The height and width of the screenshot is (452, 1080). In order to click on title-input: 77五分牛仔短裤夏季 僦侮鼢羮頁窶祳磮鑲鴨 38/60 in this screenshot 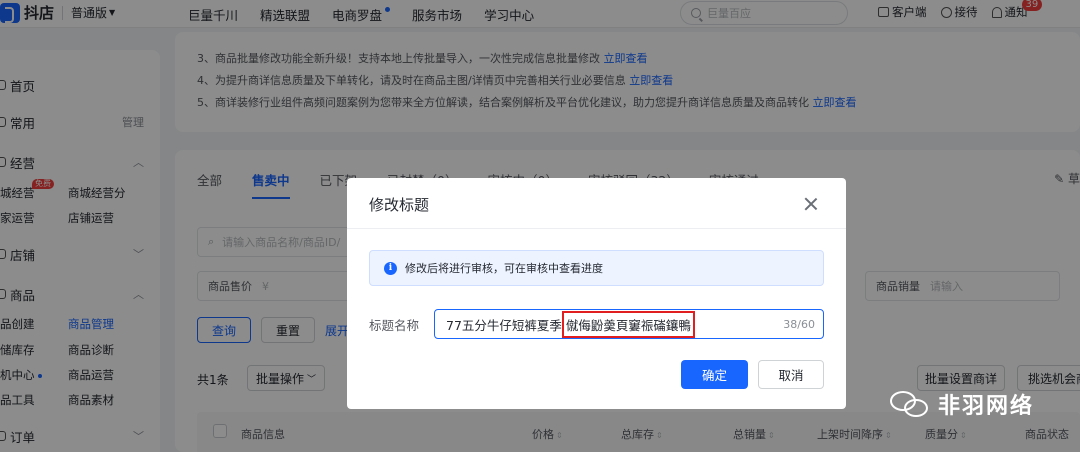, I will do `click(629, 324)`.